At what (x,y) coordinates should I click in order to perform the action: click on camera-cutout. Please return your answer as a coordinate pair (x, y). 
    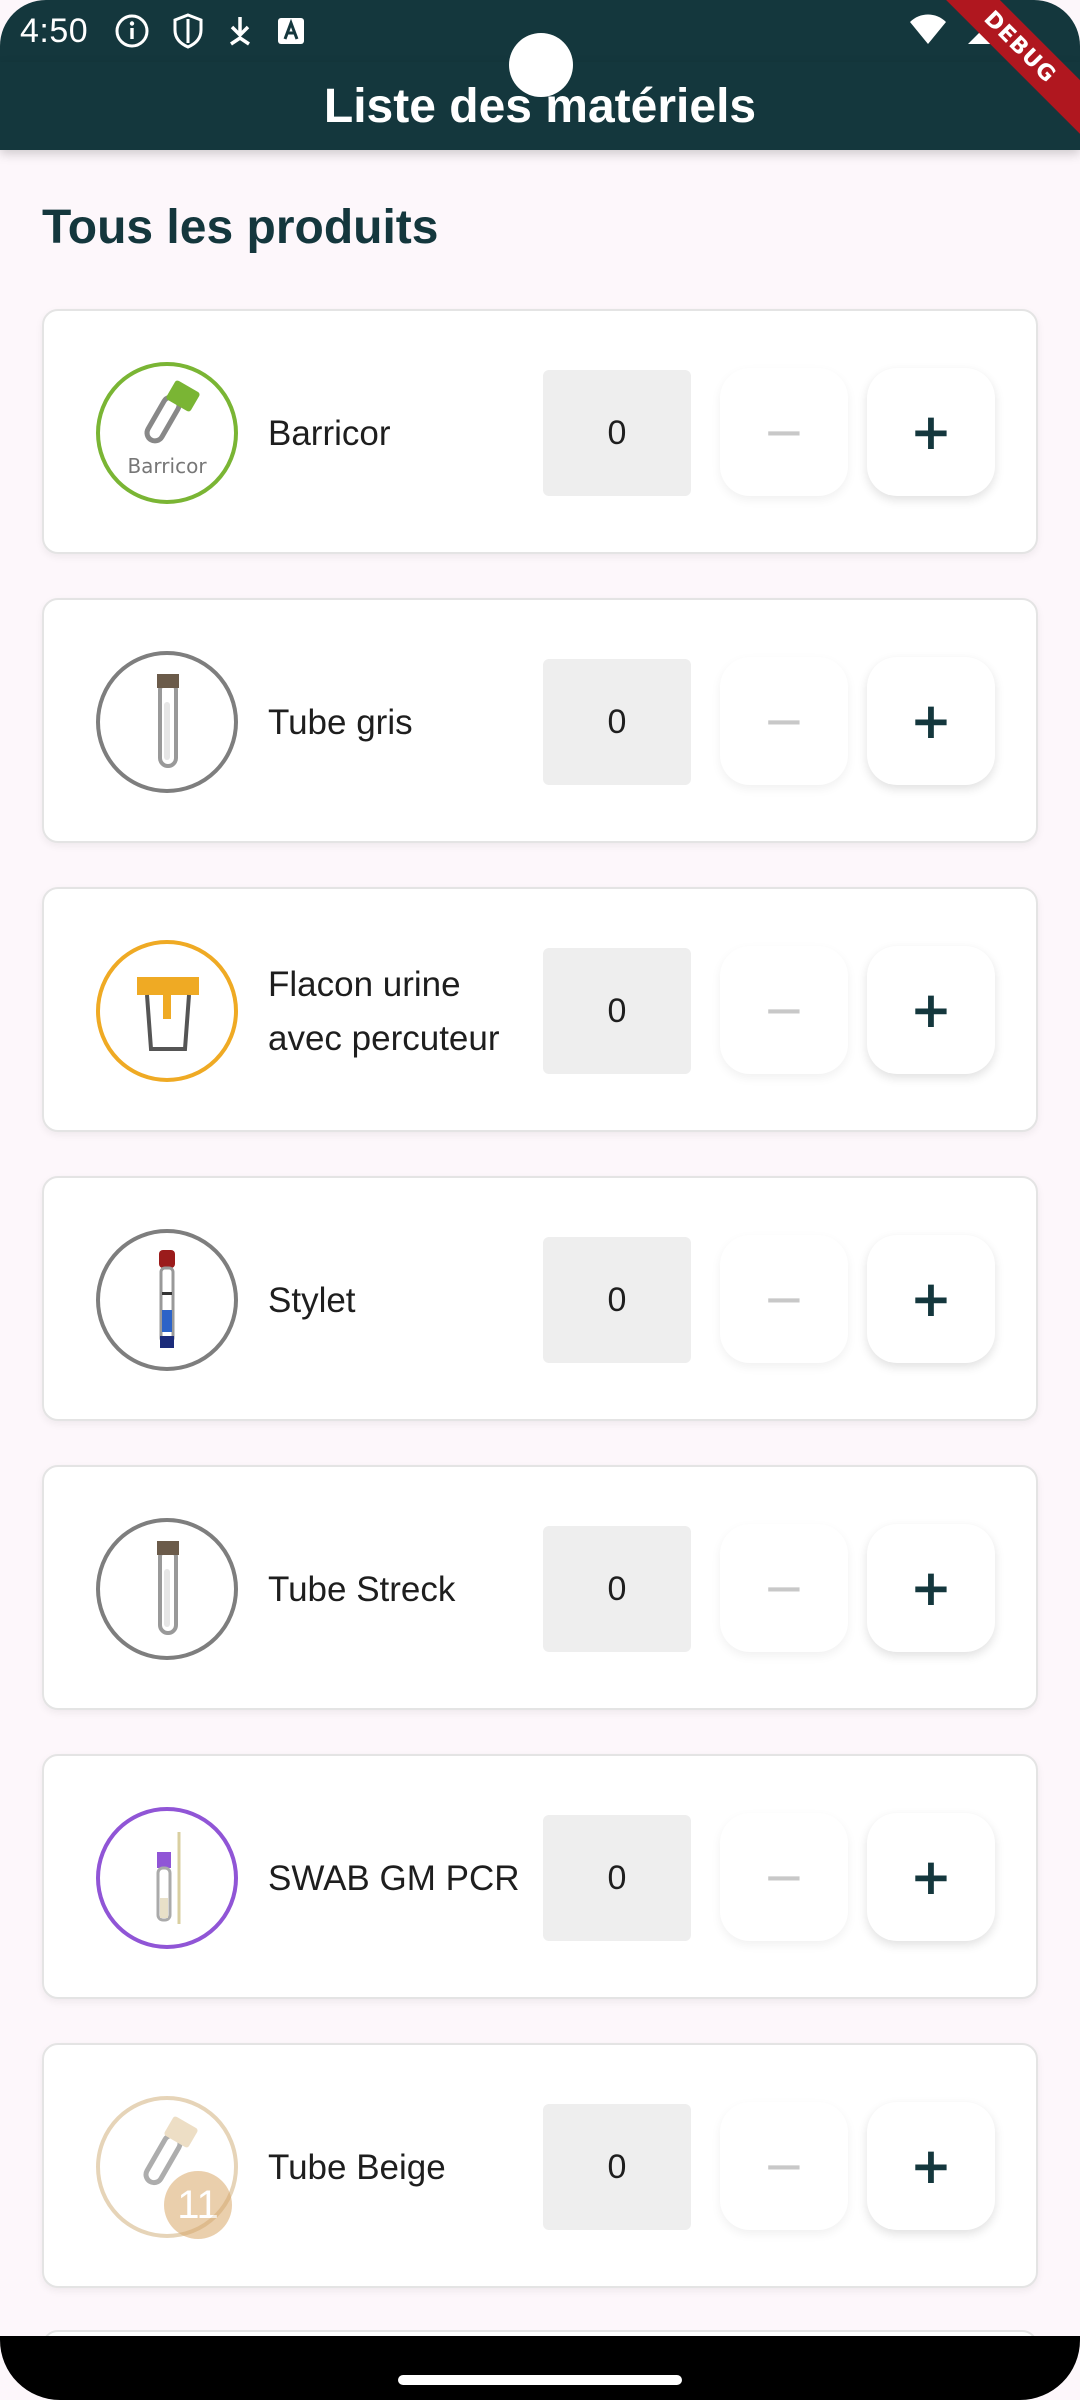
    Looking at the image, I should click on (541, 65).